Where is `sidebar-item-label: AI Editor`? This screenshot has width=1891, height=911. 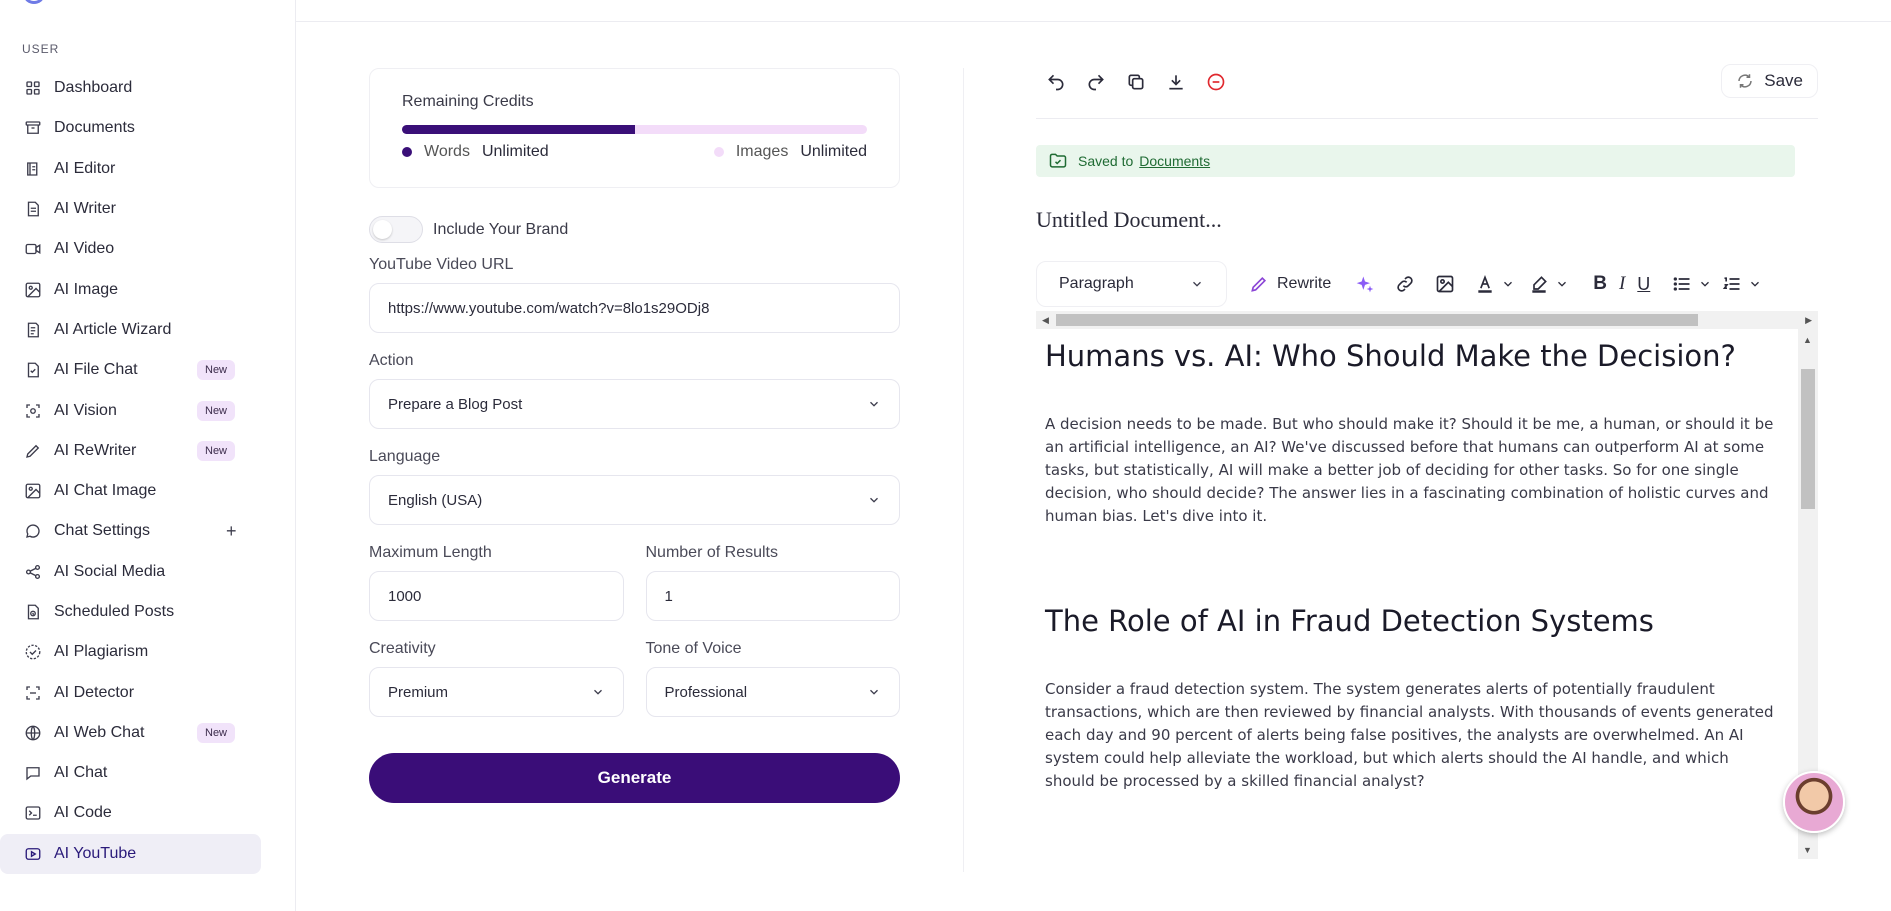
sidebar-item-label: AI Editor is located at coordinates (85, 168).